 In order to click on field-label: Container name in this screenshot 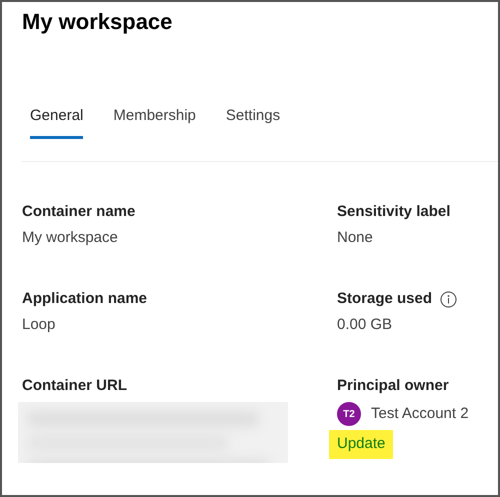, I will do `click(79, 212)`.